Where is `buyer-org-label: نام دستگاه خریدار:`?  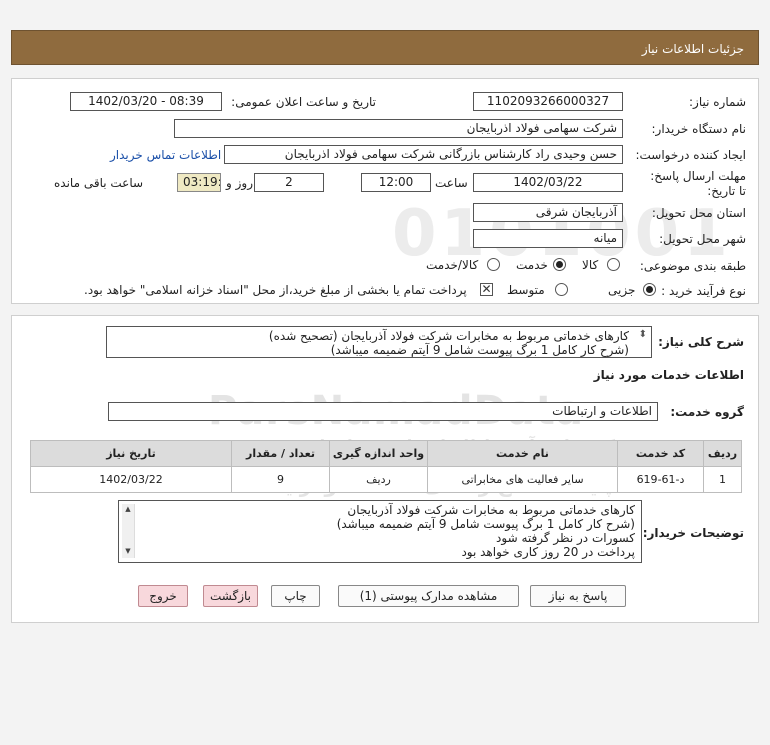
buyer-org-label: نام دستگاه خریدار: is located at coordinates (699, 129).